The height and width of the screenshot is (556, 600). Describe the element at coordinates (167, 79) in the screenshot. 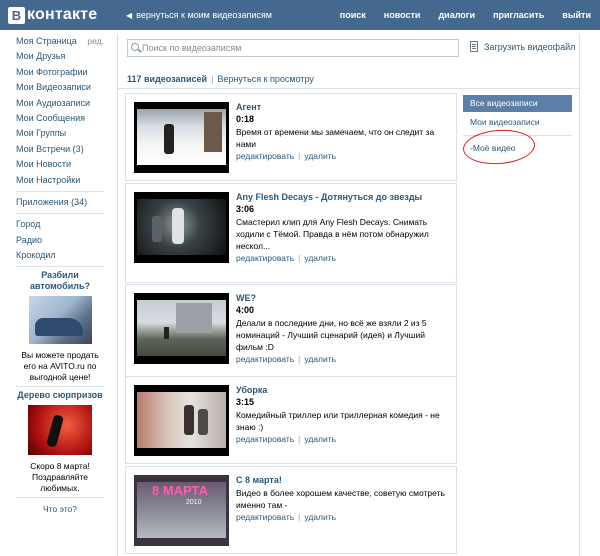

I see `video-count: 117 видеозаписей` at that location.